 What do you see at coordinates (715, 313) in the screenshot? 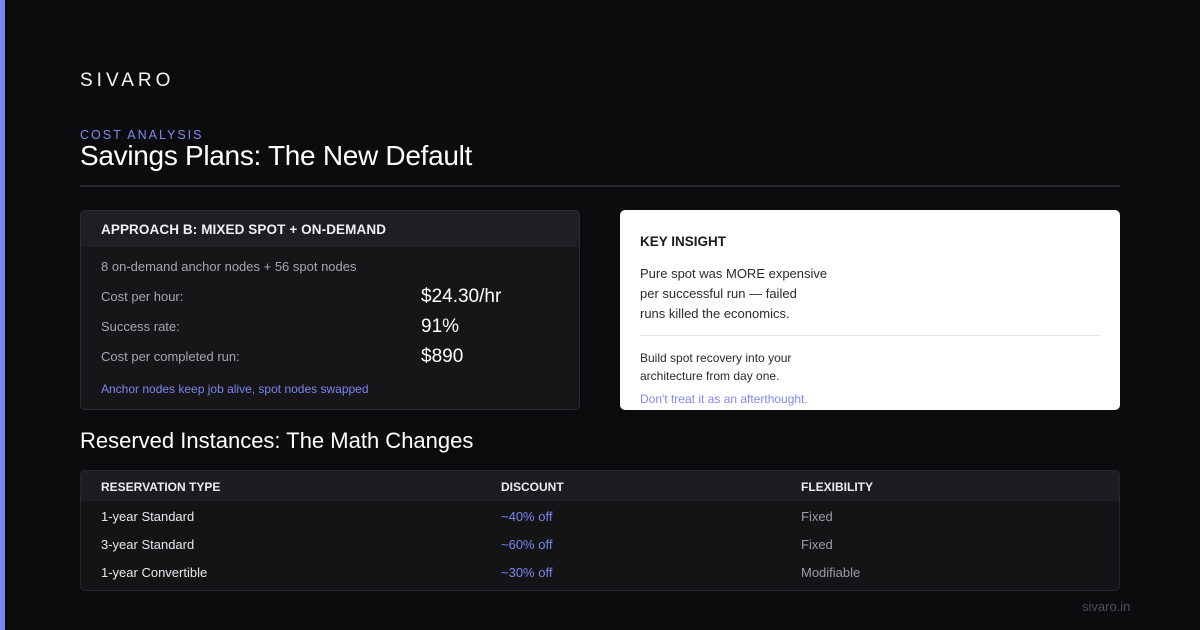
I see `insight-body-line: runs killed the economics.` at bounding box center [715, 313].